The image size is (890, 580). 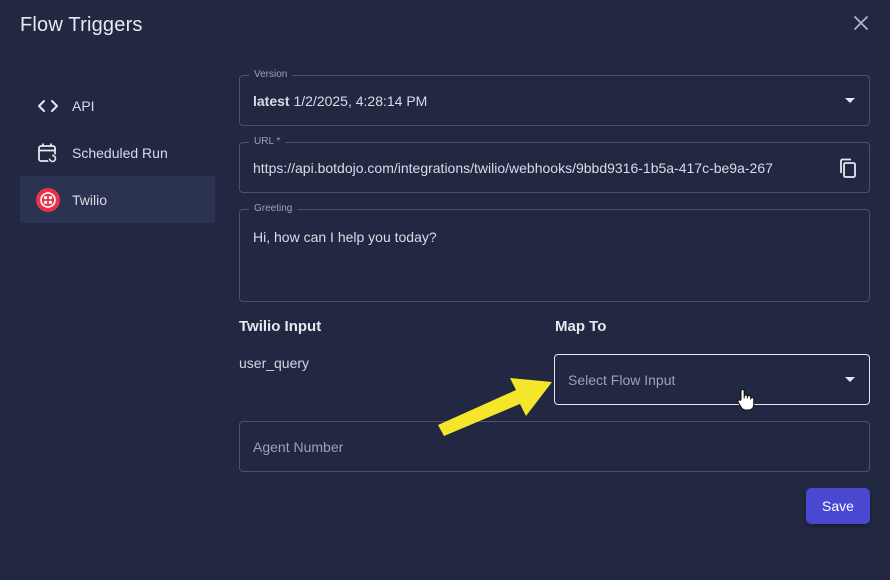 I want to click on flow-input-placeholder: Select Flow Input, so click(x=622, y=380).